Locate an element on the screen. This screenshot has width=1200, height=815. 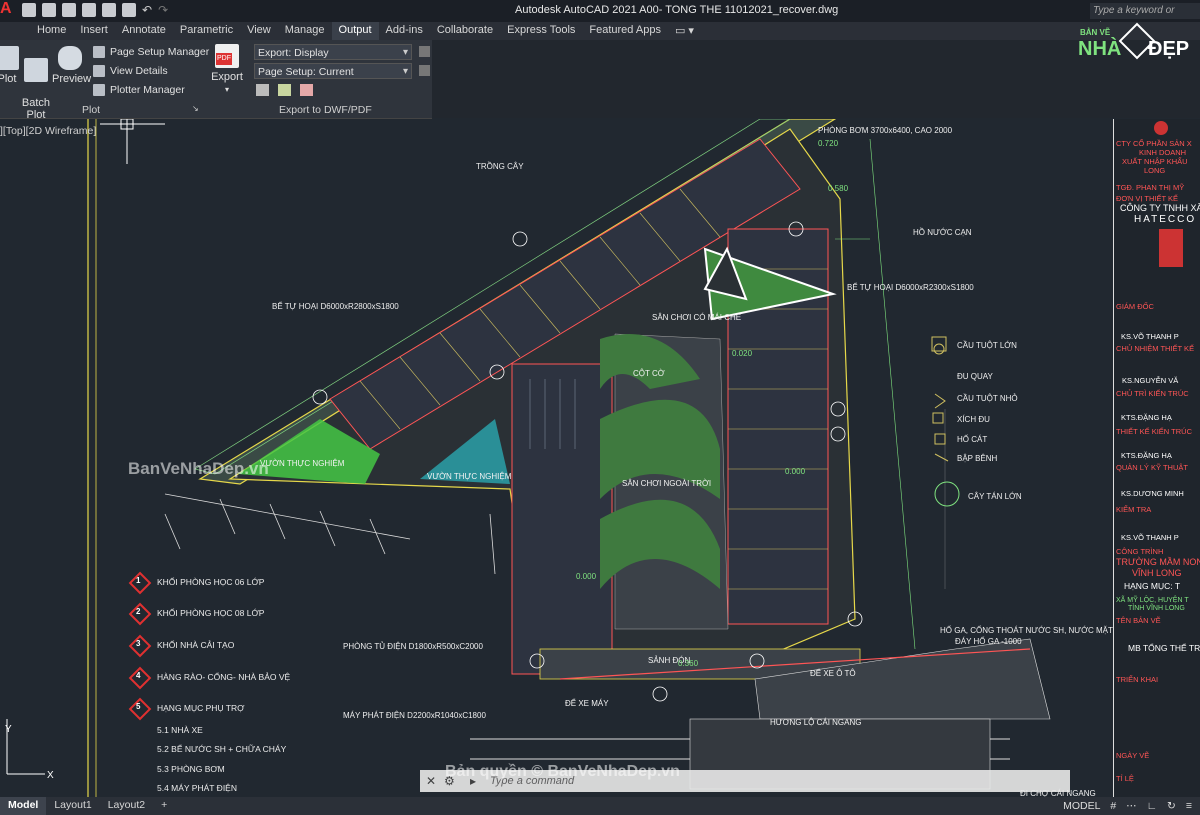
export-display-dropdown: Export: Display is located at coordinates (333, 52).